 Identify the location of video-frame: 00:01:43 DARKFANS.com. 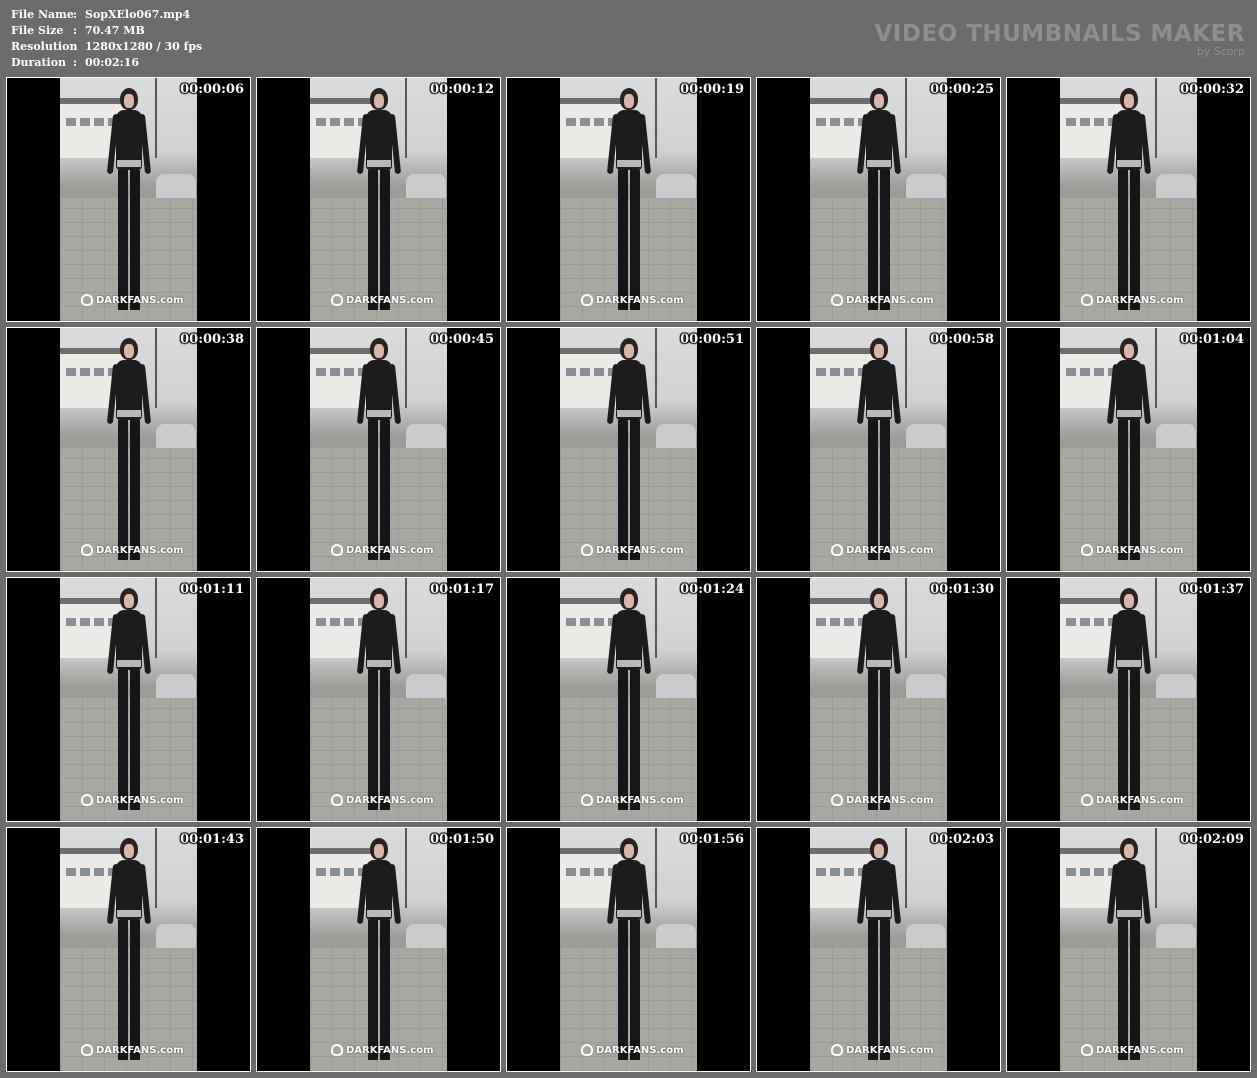
(128, 949).